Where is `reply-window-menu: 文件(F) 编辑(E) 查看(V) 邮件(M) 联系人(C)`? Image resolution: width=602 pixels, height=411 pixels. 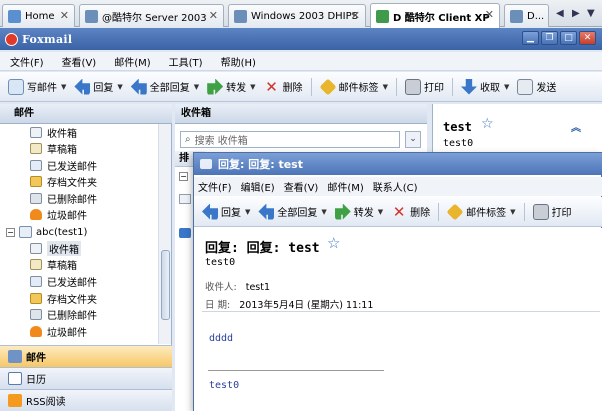 reply-window-menu: 文件(F) 编辑(E) 查看(V) 邮件(M) 联系人(C) is located at coordinates (398, 186).